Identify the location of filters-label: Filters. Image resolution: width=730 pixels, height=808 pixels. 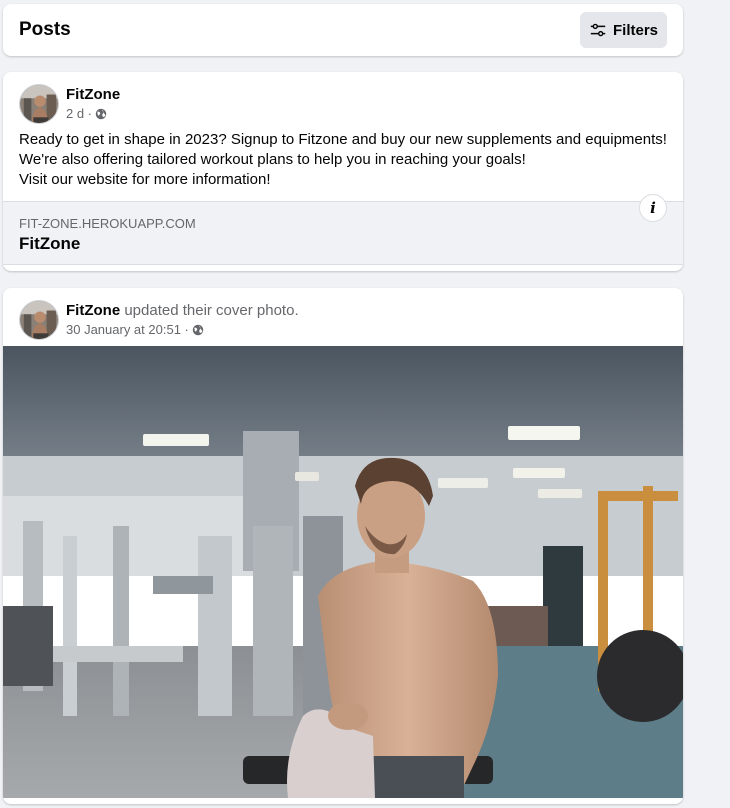
(635, 30).